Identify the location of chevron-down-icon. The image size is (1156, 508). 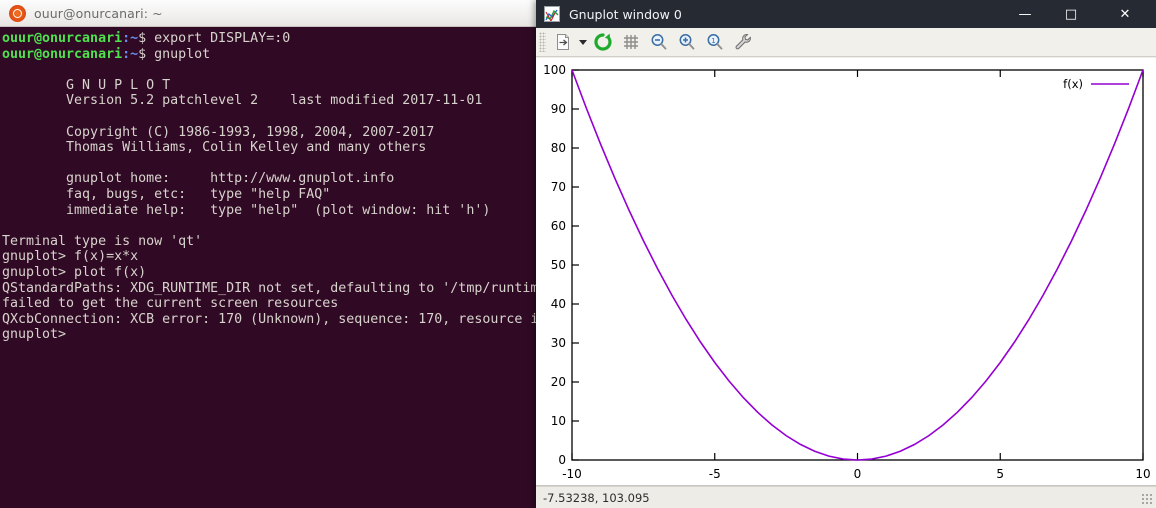
(583, 42).